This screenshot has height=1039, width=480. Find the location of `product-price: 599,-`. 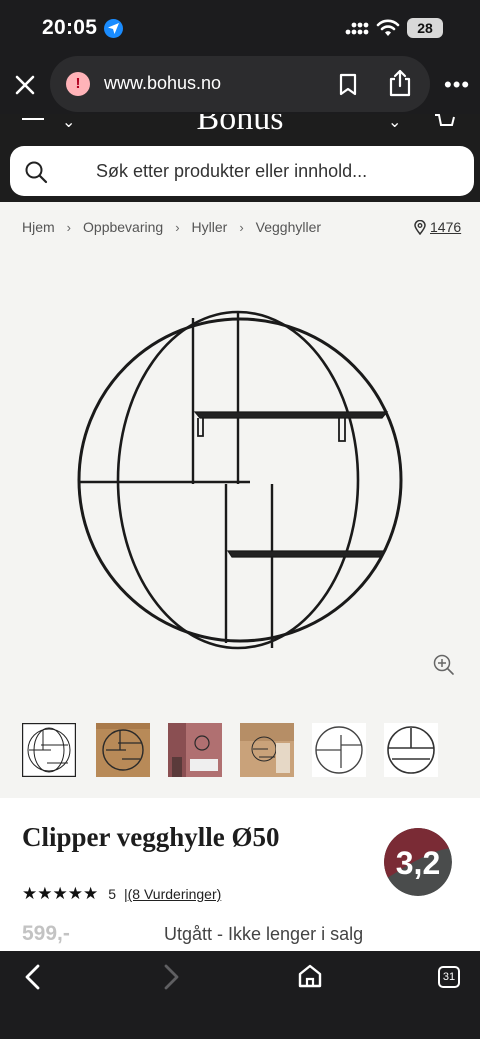

product-price: 599,- is located at coordinates (46, 933).